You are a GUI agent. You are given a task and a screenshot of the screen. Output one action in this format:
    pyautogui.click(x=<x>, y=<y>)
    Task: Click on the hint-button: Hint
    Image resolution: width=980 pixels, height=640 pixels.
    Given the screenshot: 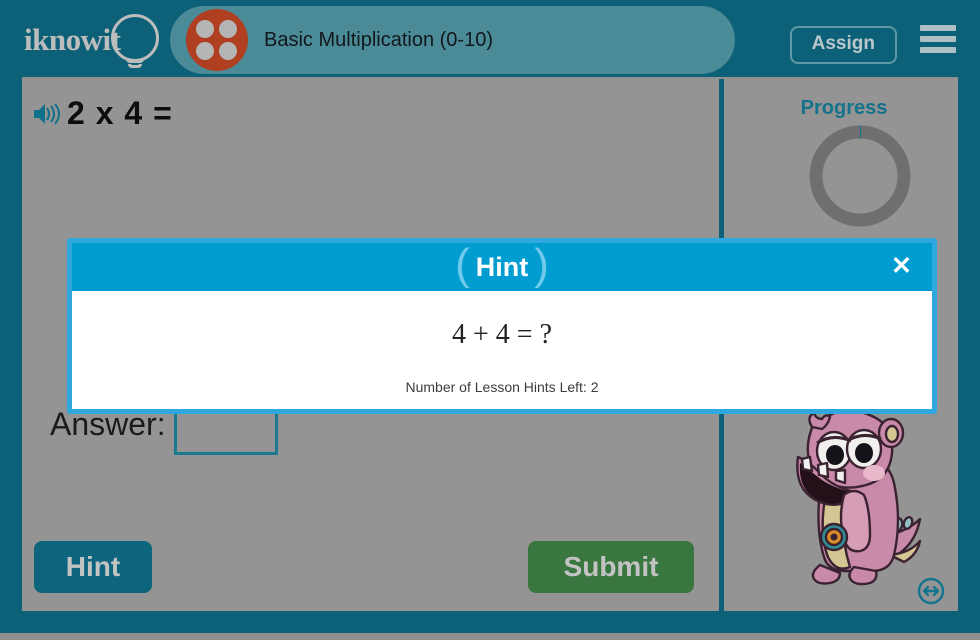 What is the action you would take?
    pyautogui.click(x=93, y=567)
    